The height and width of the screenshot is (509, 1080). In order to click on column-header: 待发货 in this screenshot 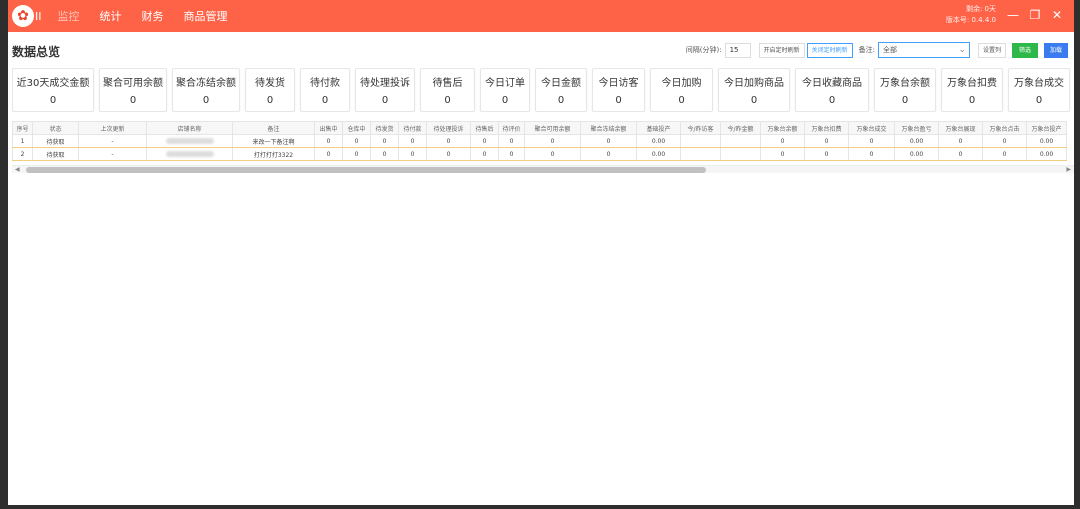, I will do `click(384, 128)`.